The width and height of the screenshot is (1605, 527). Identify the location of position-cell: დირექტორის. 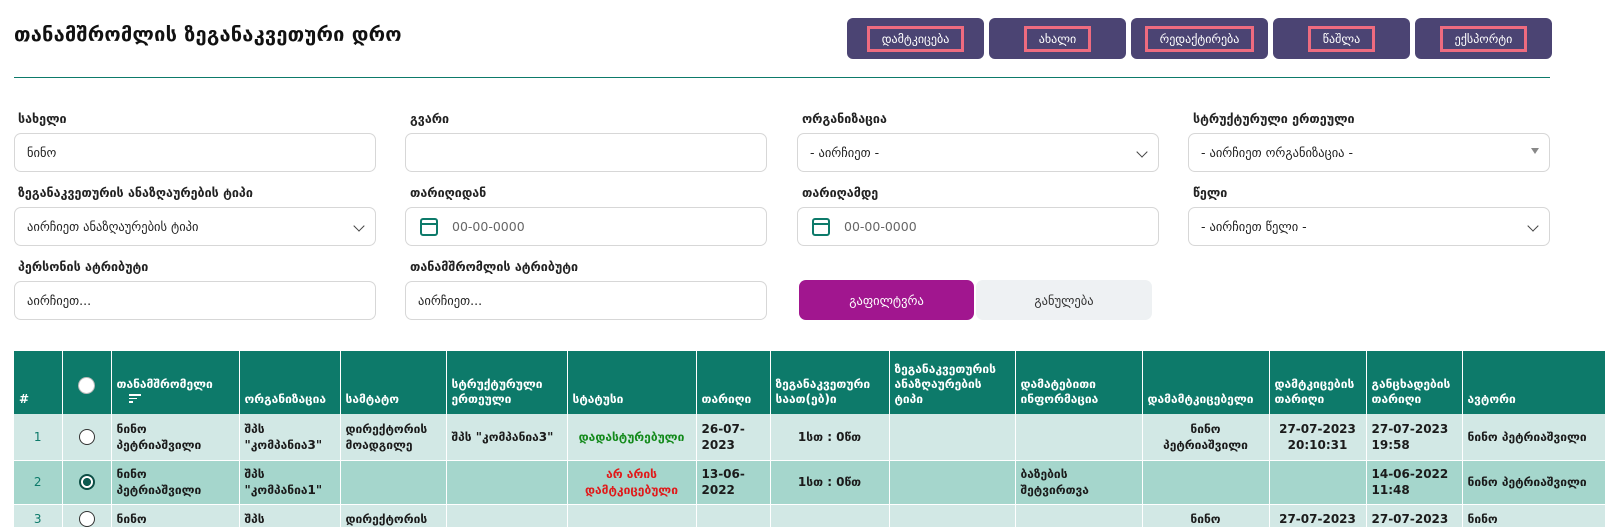
(393, 515).